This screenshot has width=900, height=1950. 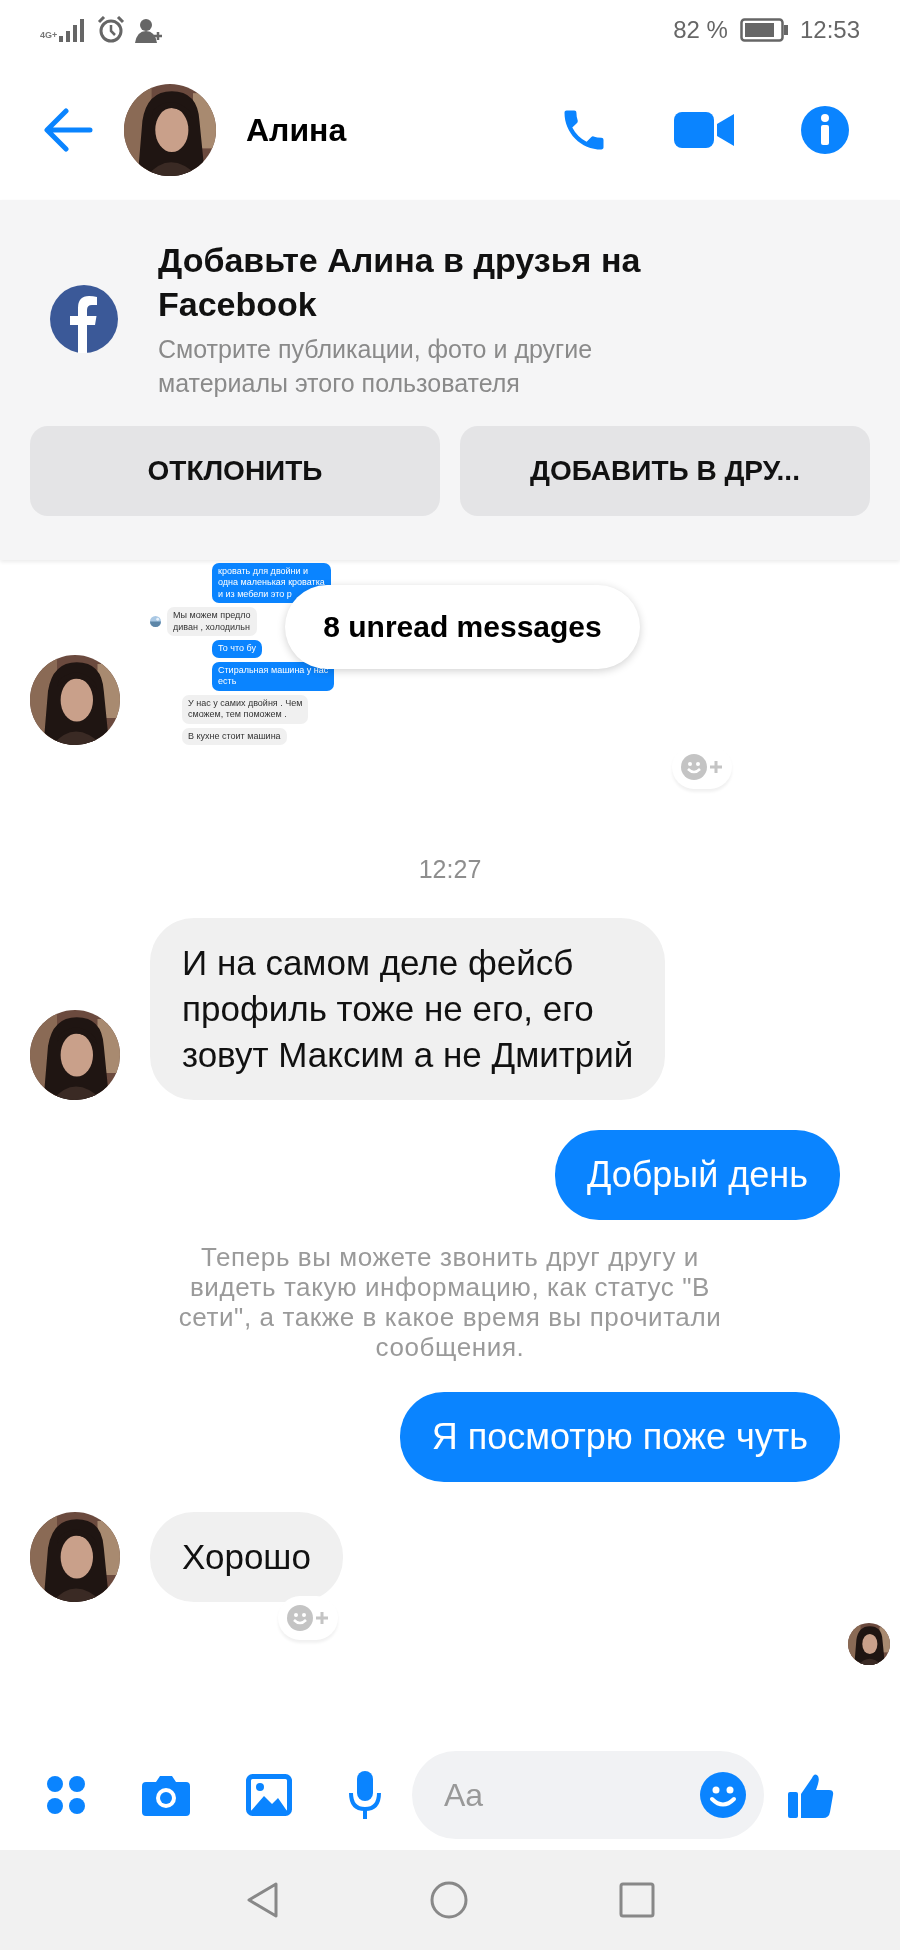 I want to click on like-button, so click(x=811, y=1795).